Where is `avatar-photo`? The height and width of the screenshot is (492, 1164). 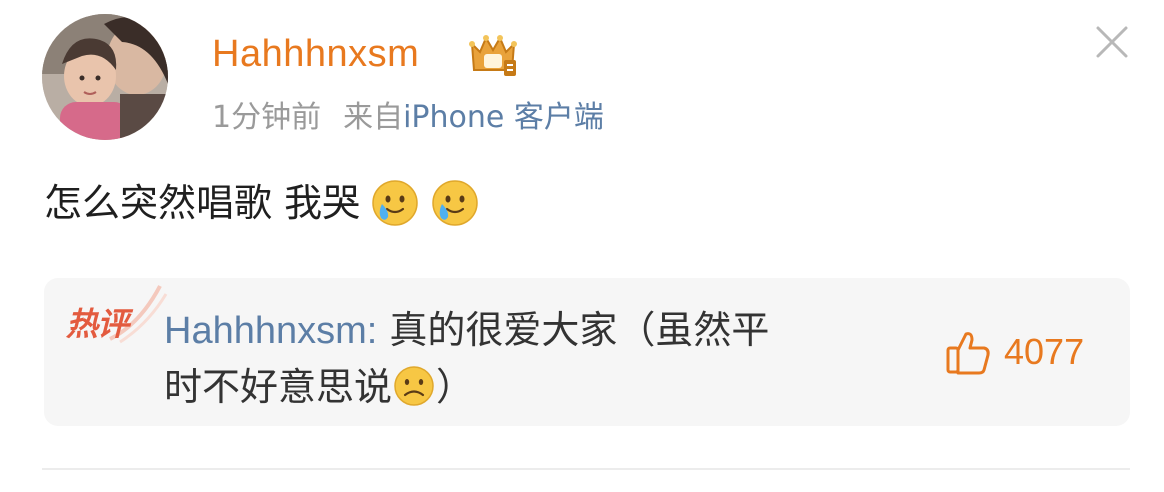 avatar-photo is located at coordinates (105, 77).